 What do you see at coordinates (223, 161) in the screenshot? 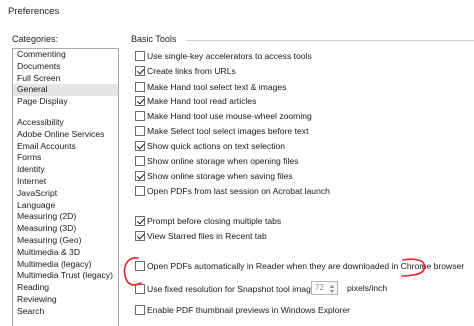
I see `option-label: Show online storage when opening files` at bounding box center [223, 161].